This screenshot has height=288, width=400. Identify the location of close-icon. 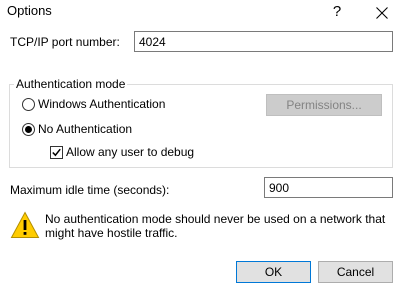
(382, 13).